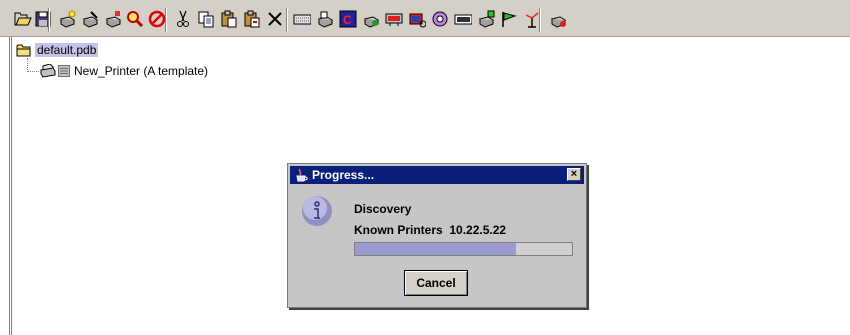 The width and height of the screenshot is (850, 335). I want to click on new-printer-button, so click(67, 19).